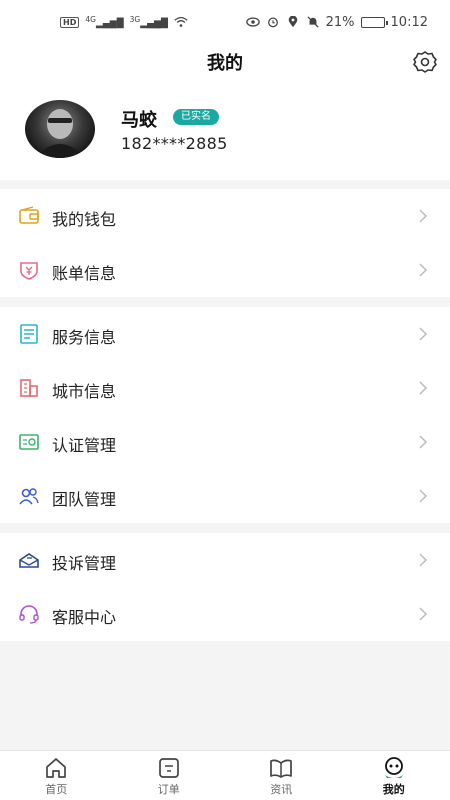  What do you see at coordinates (60, 133) in the screenshot?
I see `avatar-portrait-icon` at bounding box center [60, 133].